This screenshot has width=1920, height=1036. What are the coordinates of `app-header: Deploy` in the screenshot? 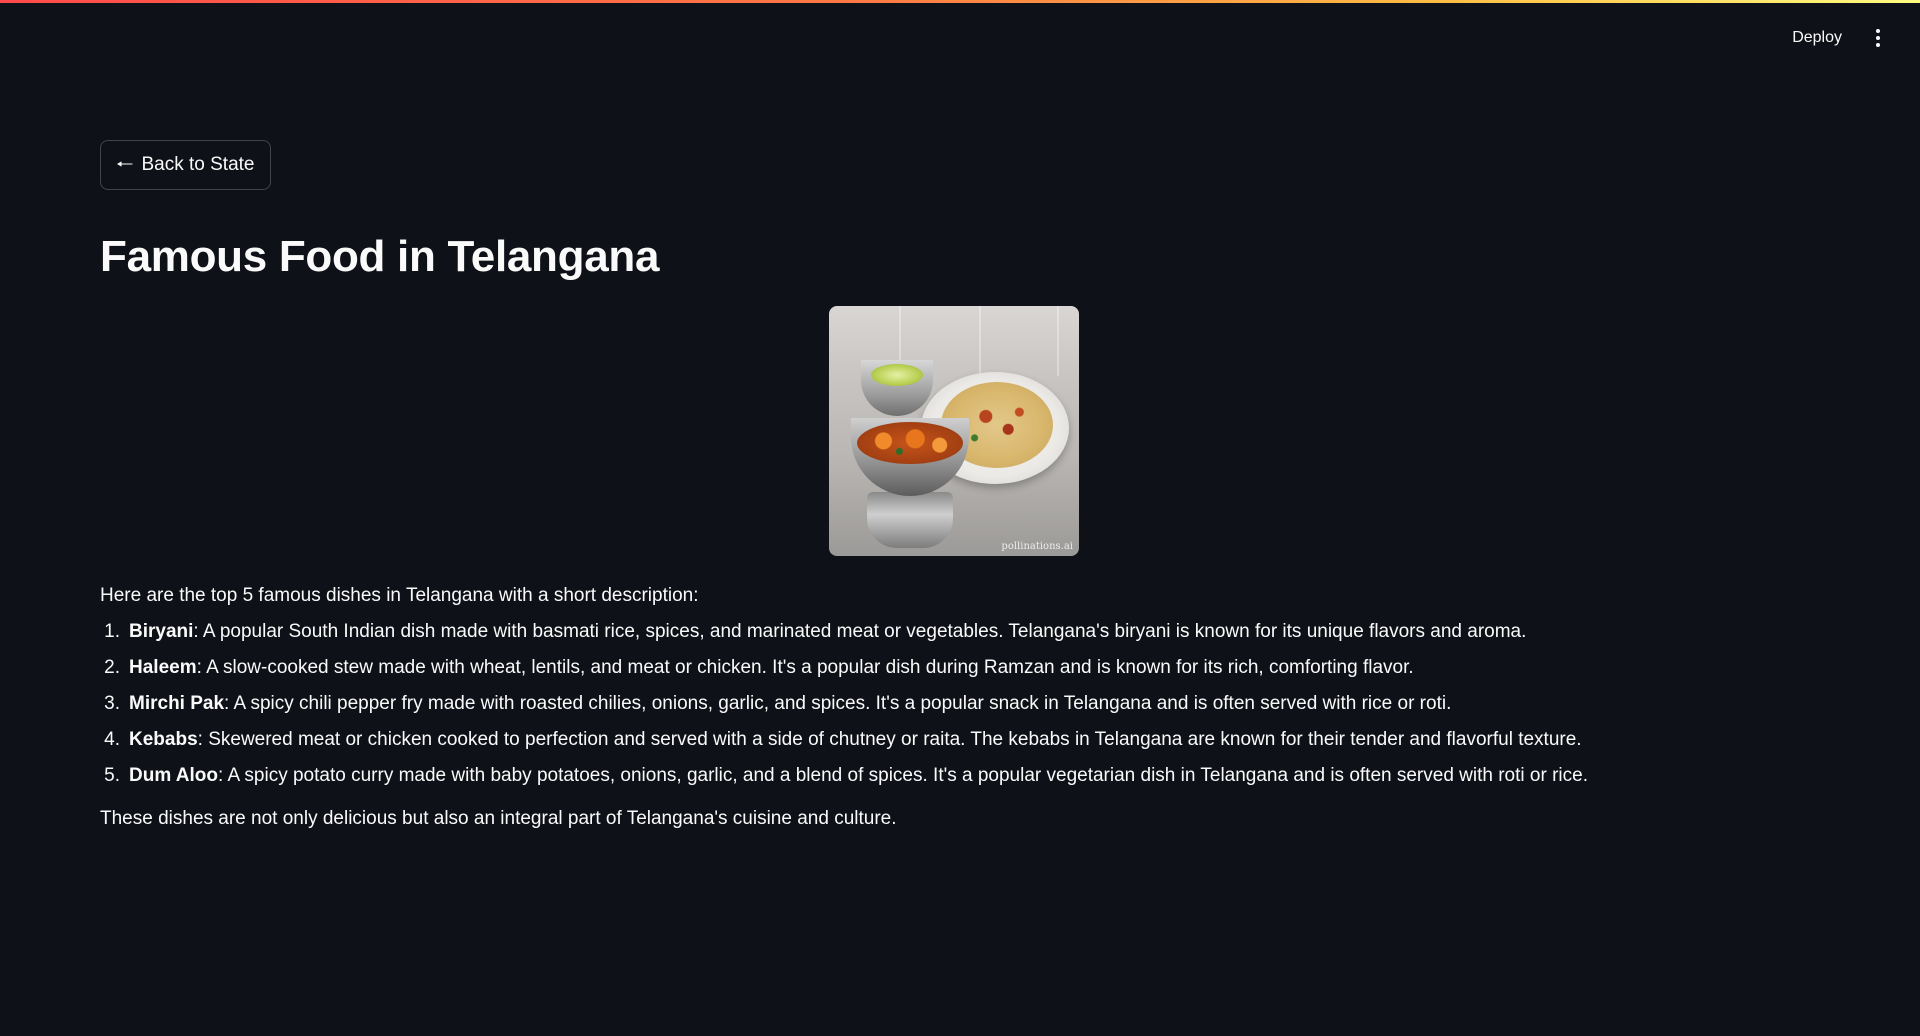 It's located at (960, 38).